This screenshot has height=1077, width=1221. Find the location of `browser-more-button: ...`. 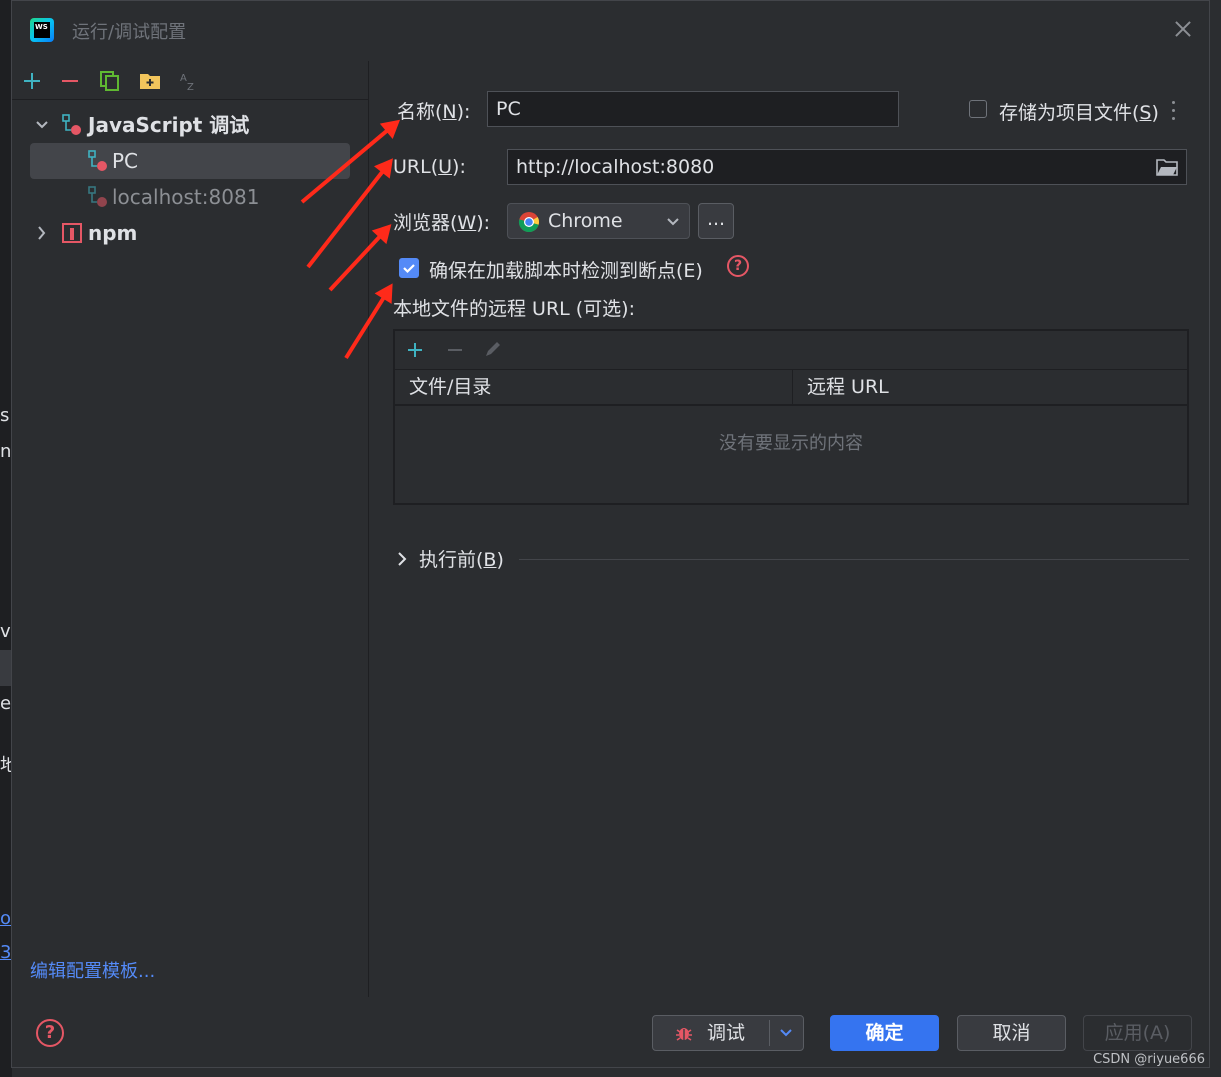

browser-more-button: ... is located at coordinates (716, 221).